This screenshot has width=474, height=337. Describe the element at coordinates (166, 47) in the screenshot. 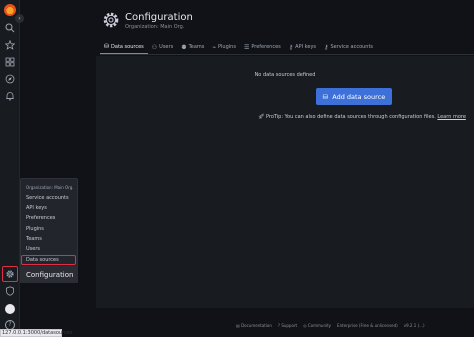

I see `tab-label: Users` at that location.